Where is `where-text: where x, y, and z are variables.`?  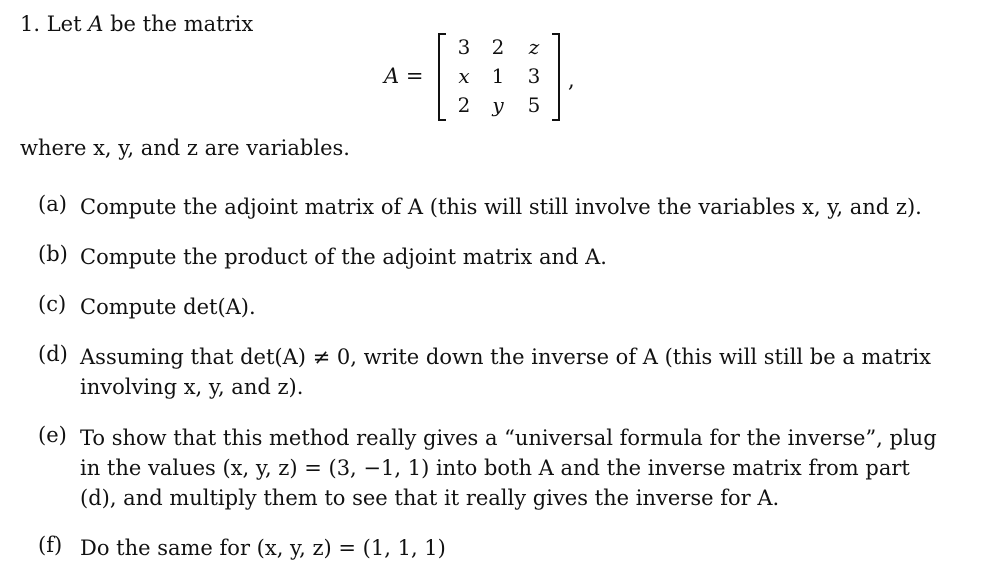
where-text: where x, y, and z are variables. is located at coordinates (185, 148).